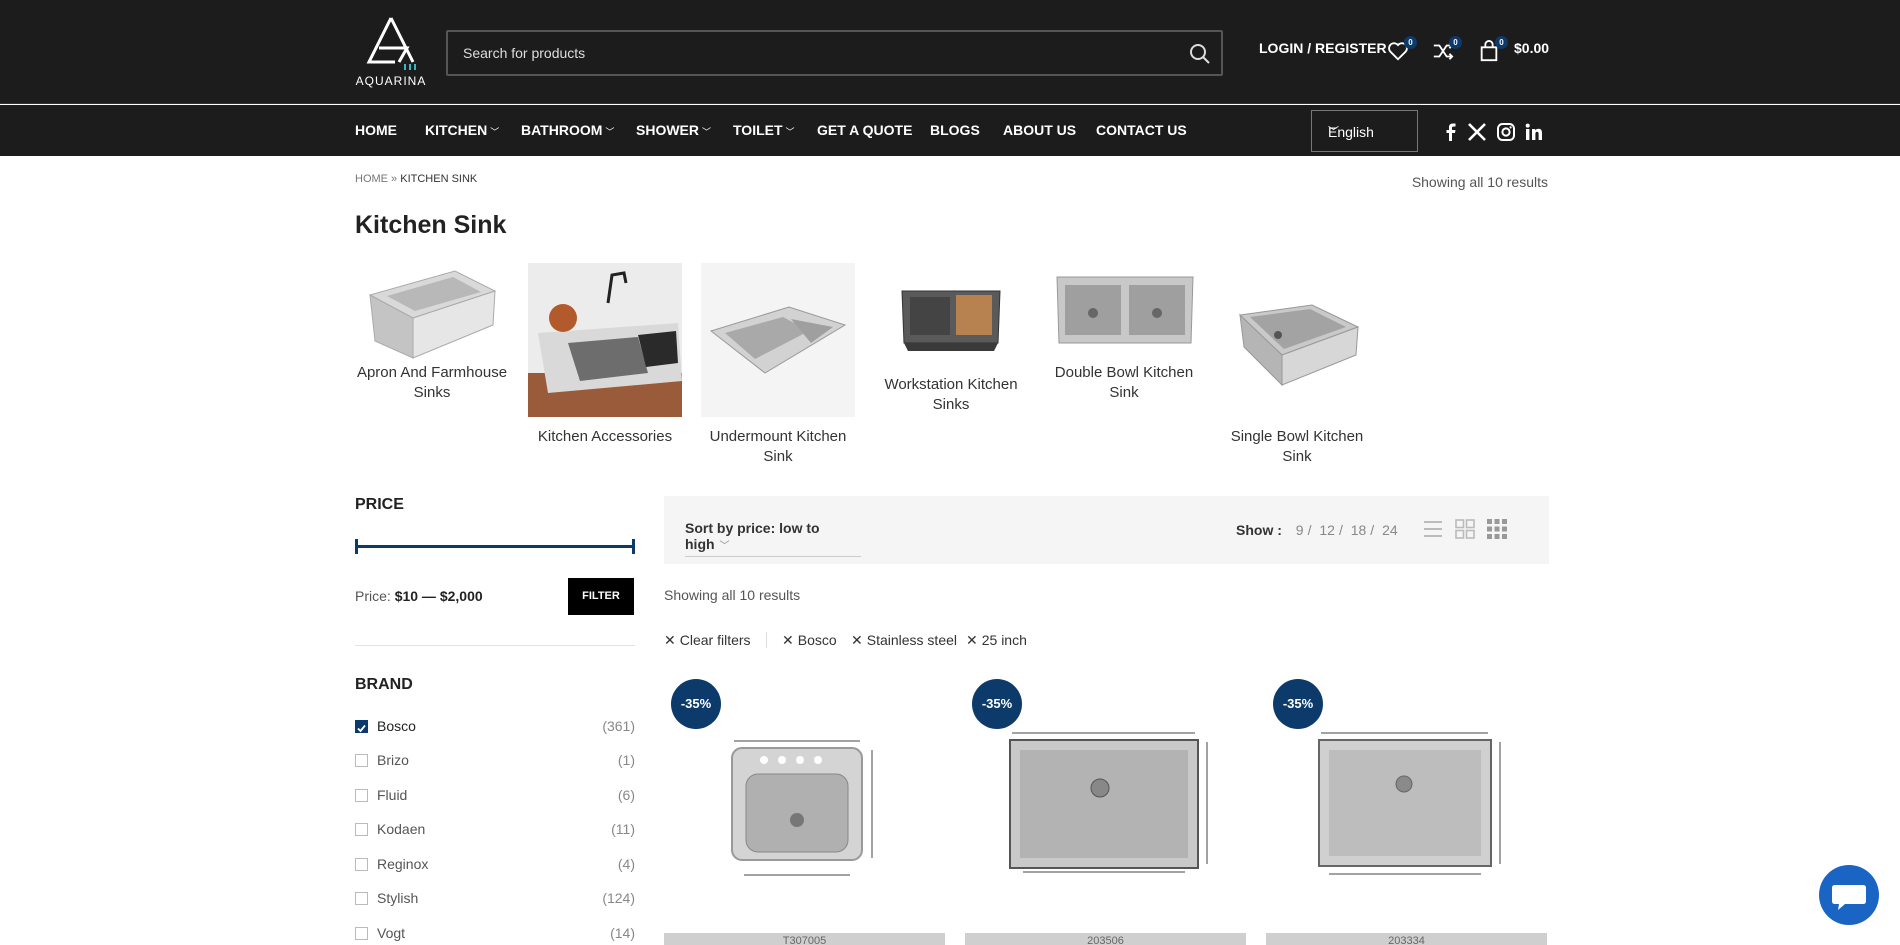 This screenshot has height=945, width=1900. Describe the element at coordinates (1105, 939) in the screenshot. I see `product-sku: 203506` at that location.